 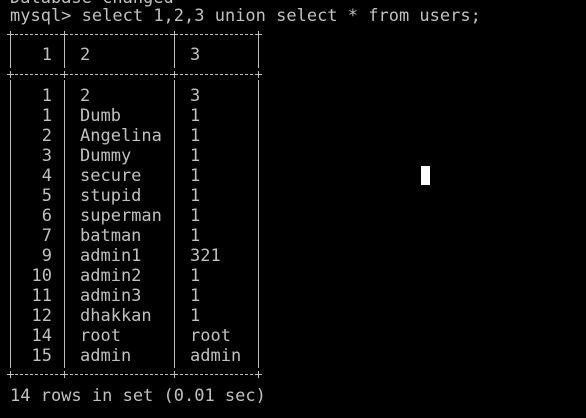 What do you see at coordinates (41, 336) in the screenshot?
I see `cell-col-1: 14` at bounding box center [41, 336].